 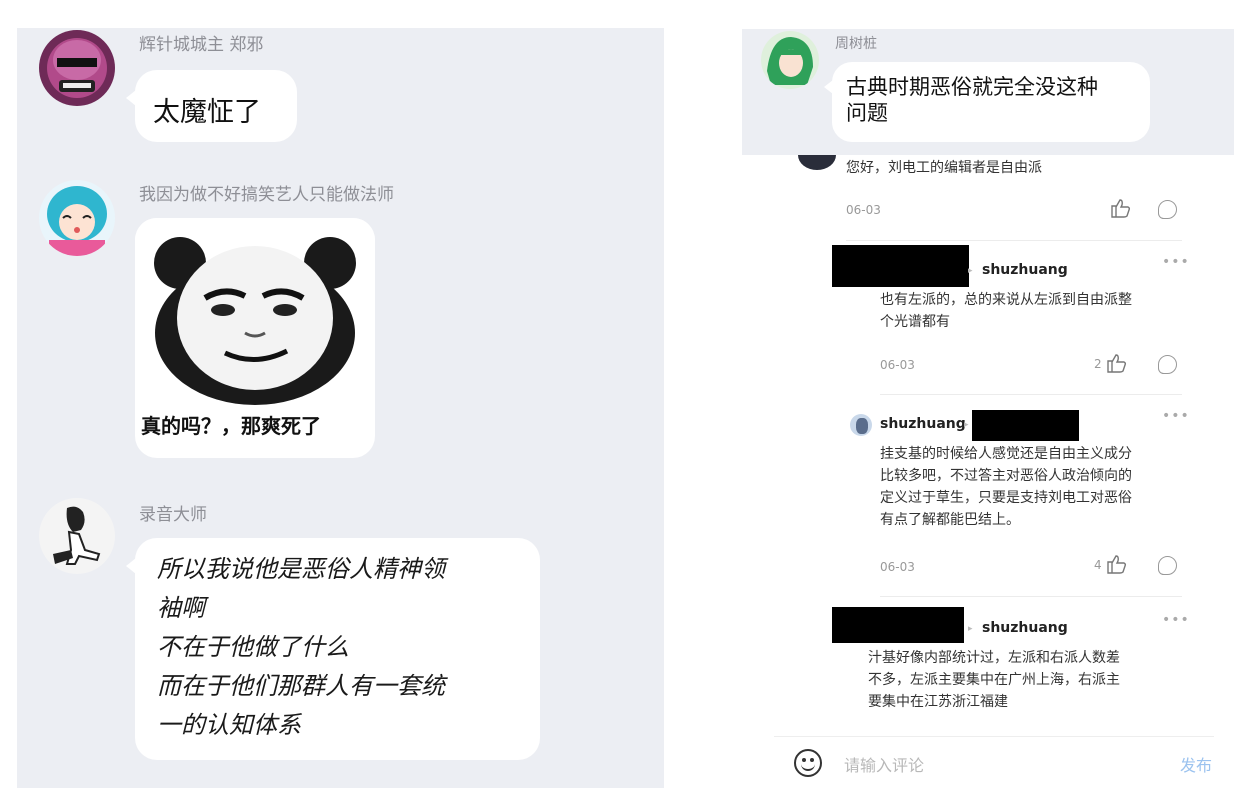 What do you see at coordinates (972, 87) in the screenshot?
I see `message-line: 古典时期恶俗就完全没这种` at bounding box center [972, 87].